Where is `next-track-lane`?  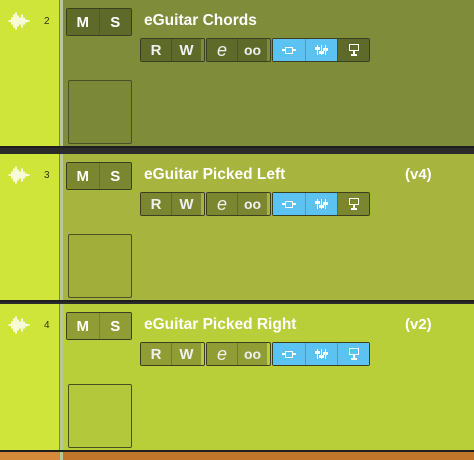
next-track-lane is located at coordinates (30, 456).